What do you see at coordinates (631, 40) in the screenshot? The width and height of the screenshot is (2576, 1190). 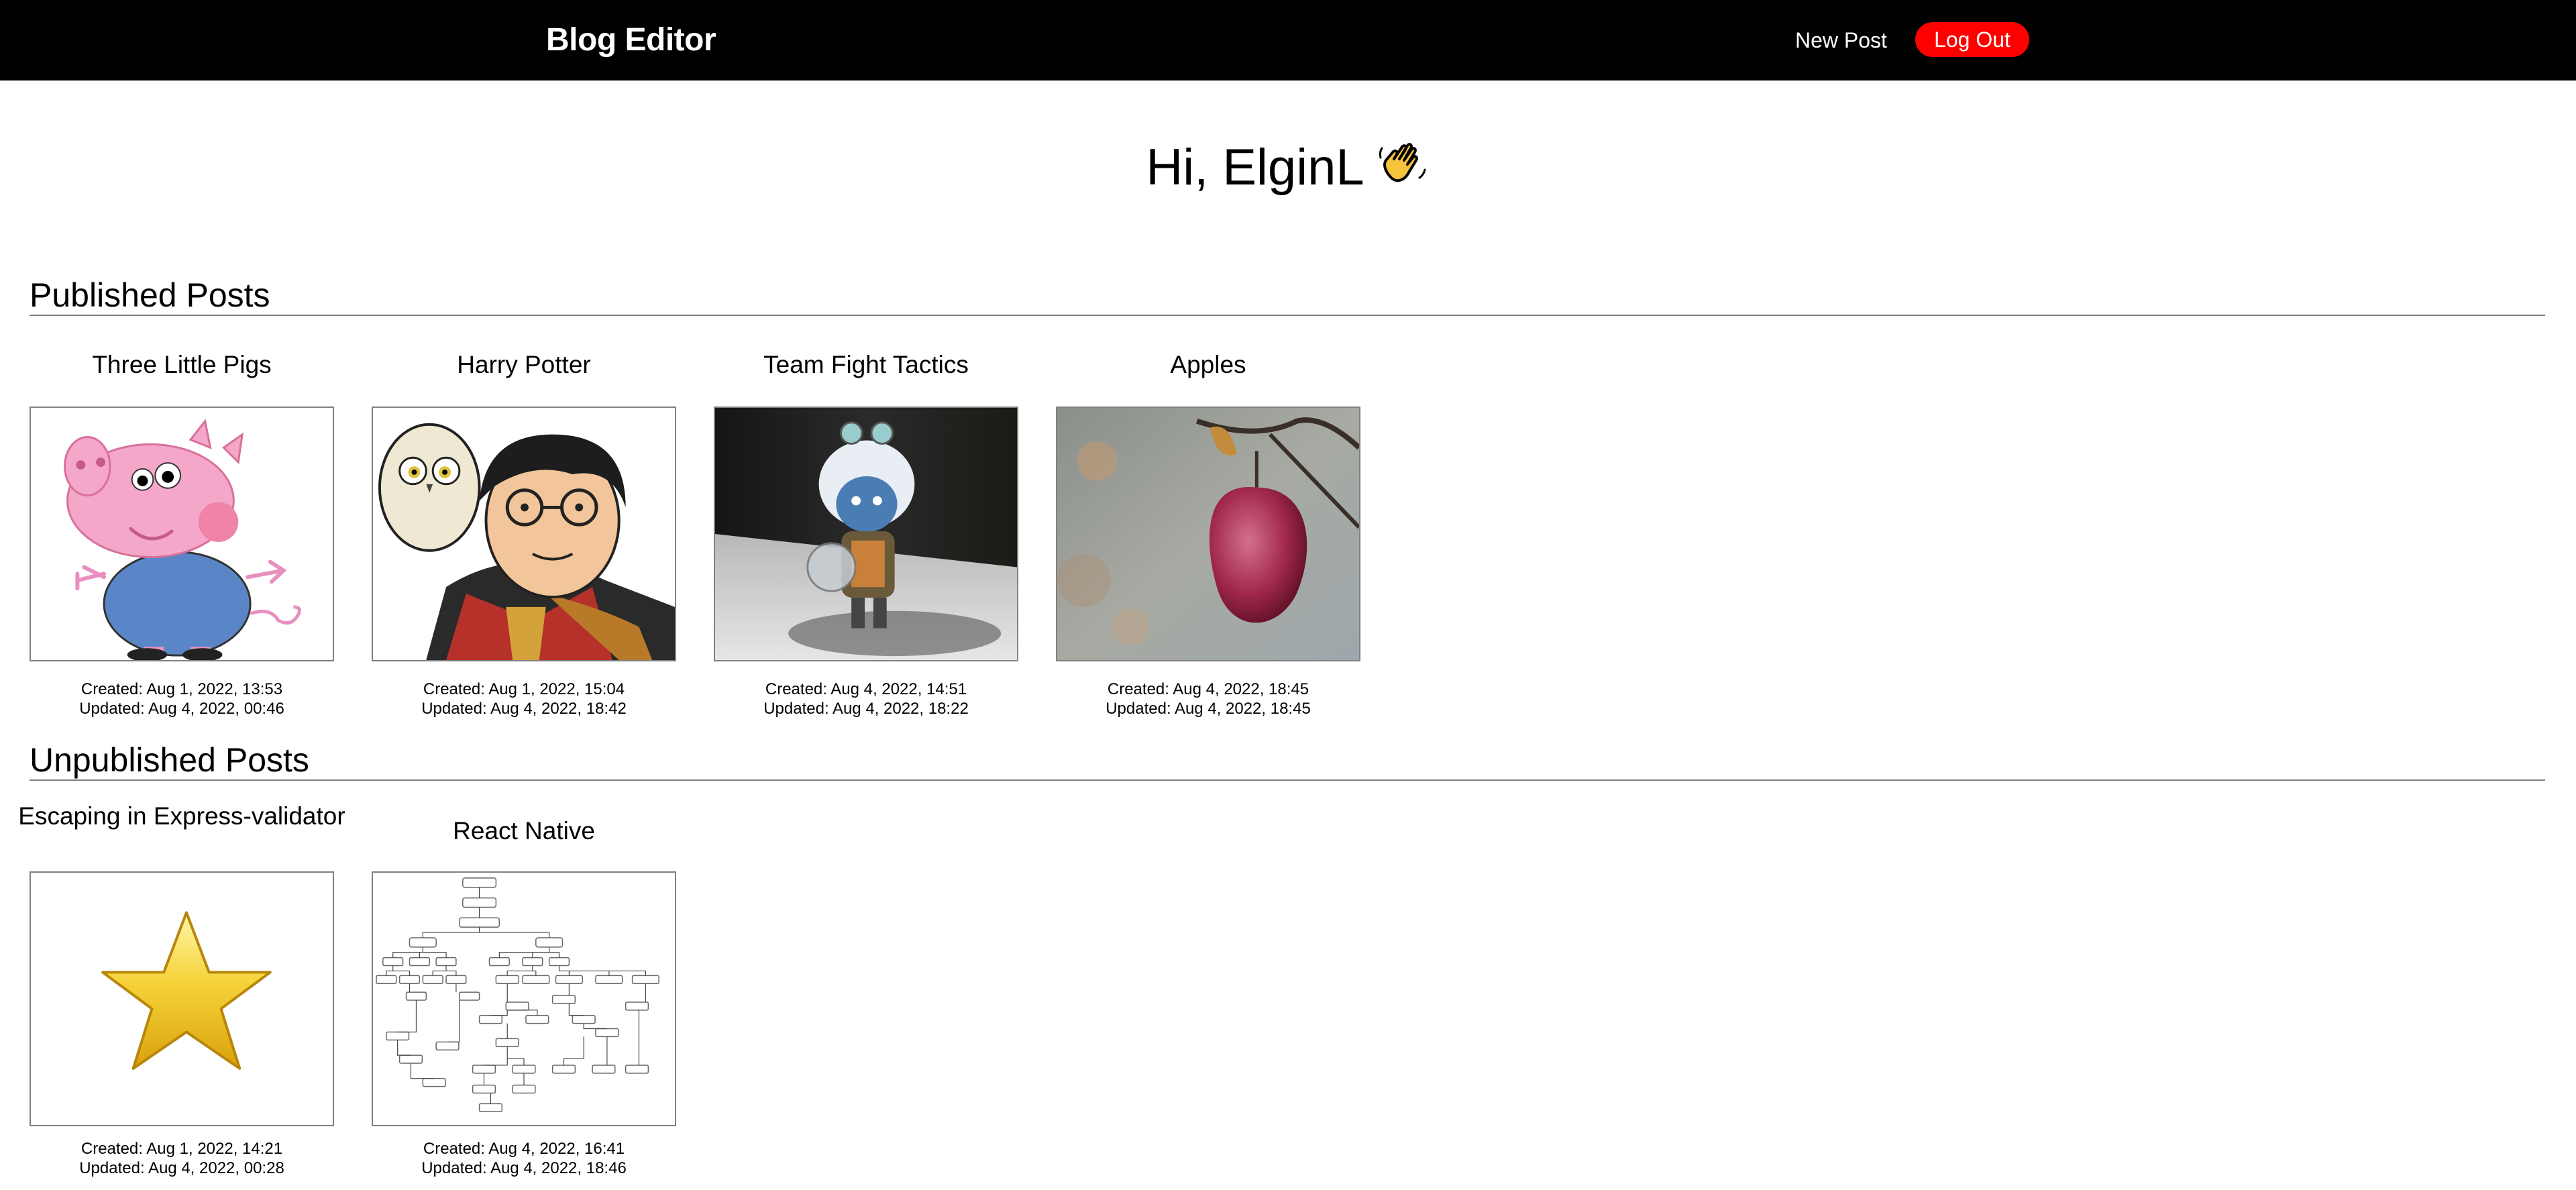 I see `brand-title: Blog Editor` at bounding box center [631, 40].